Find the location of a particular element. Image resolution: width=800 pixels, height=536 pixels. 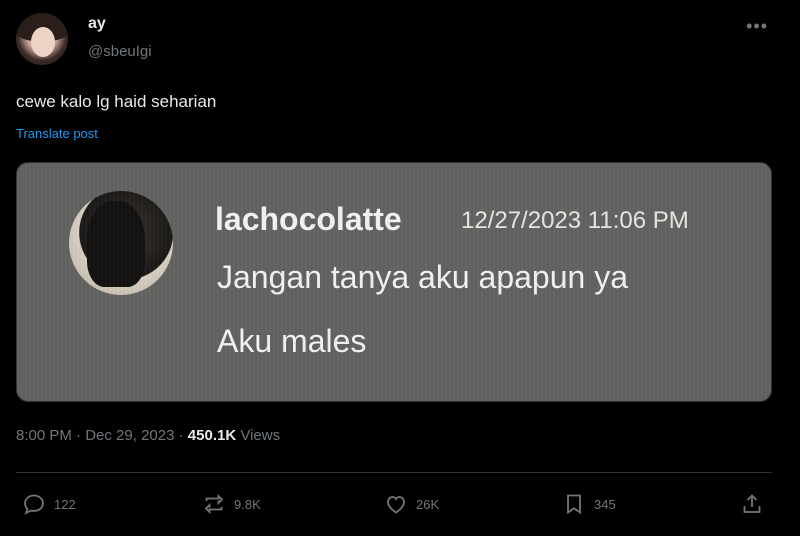

heart-icon is located at coordinates (396, 505).